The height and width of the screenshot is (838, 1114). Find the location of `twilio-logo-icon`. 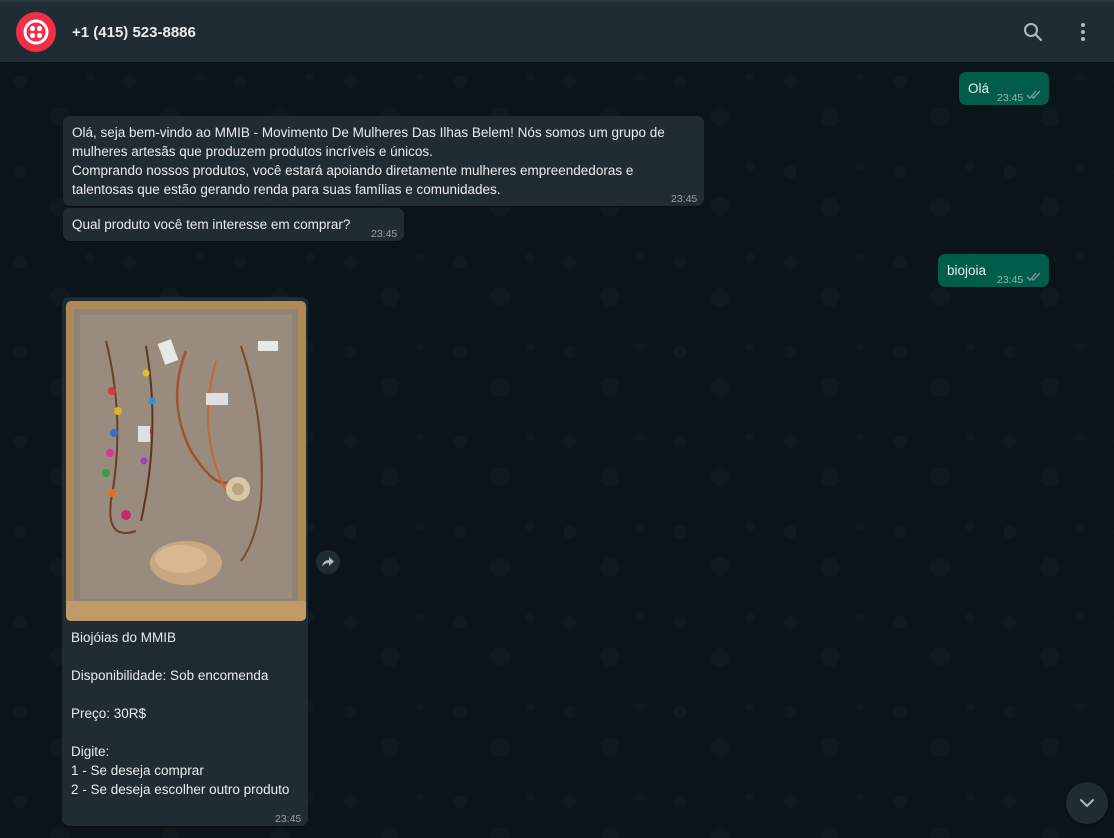

twilio-logo-icon is located at coordinates (36, 32).